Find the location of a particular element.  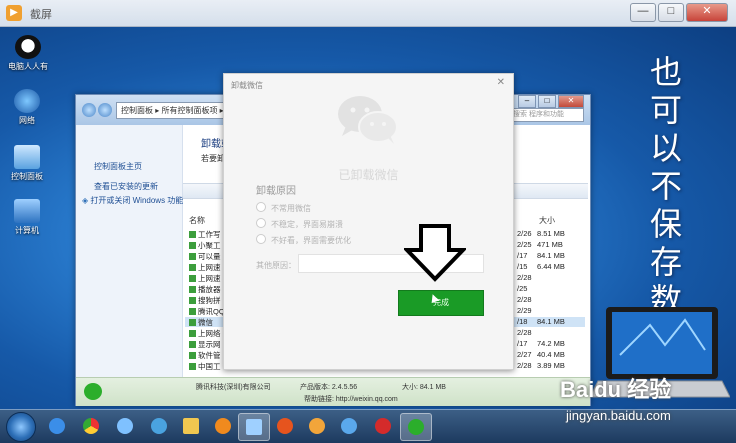

taskbar-chrome is located at coordinates (91, 426).